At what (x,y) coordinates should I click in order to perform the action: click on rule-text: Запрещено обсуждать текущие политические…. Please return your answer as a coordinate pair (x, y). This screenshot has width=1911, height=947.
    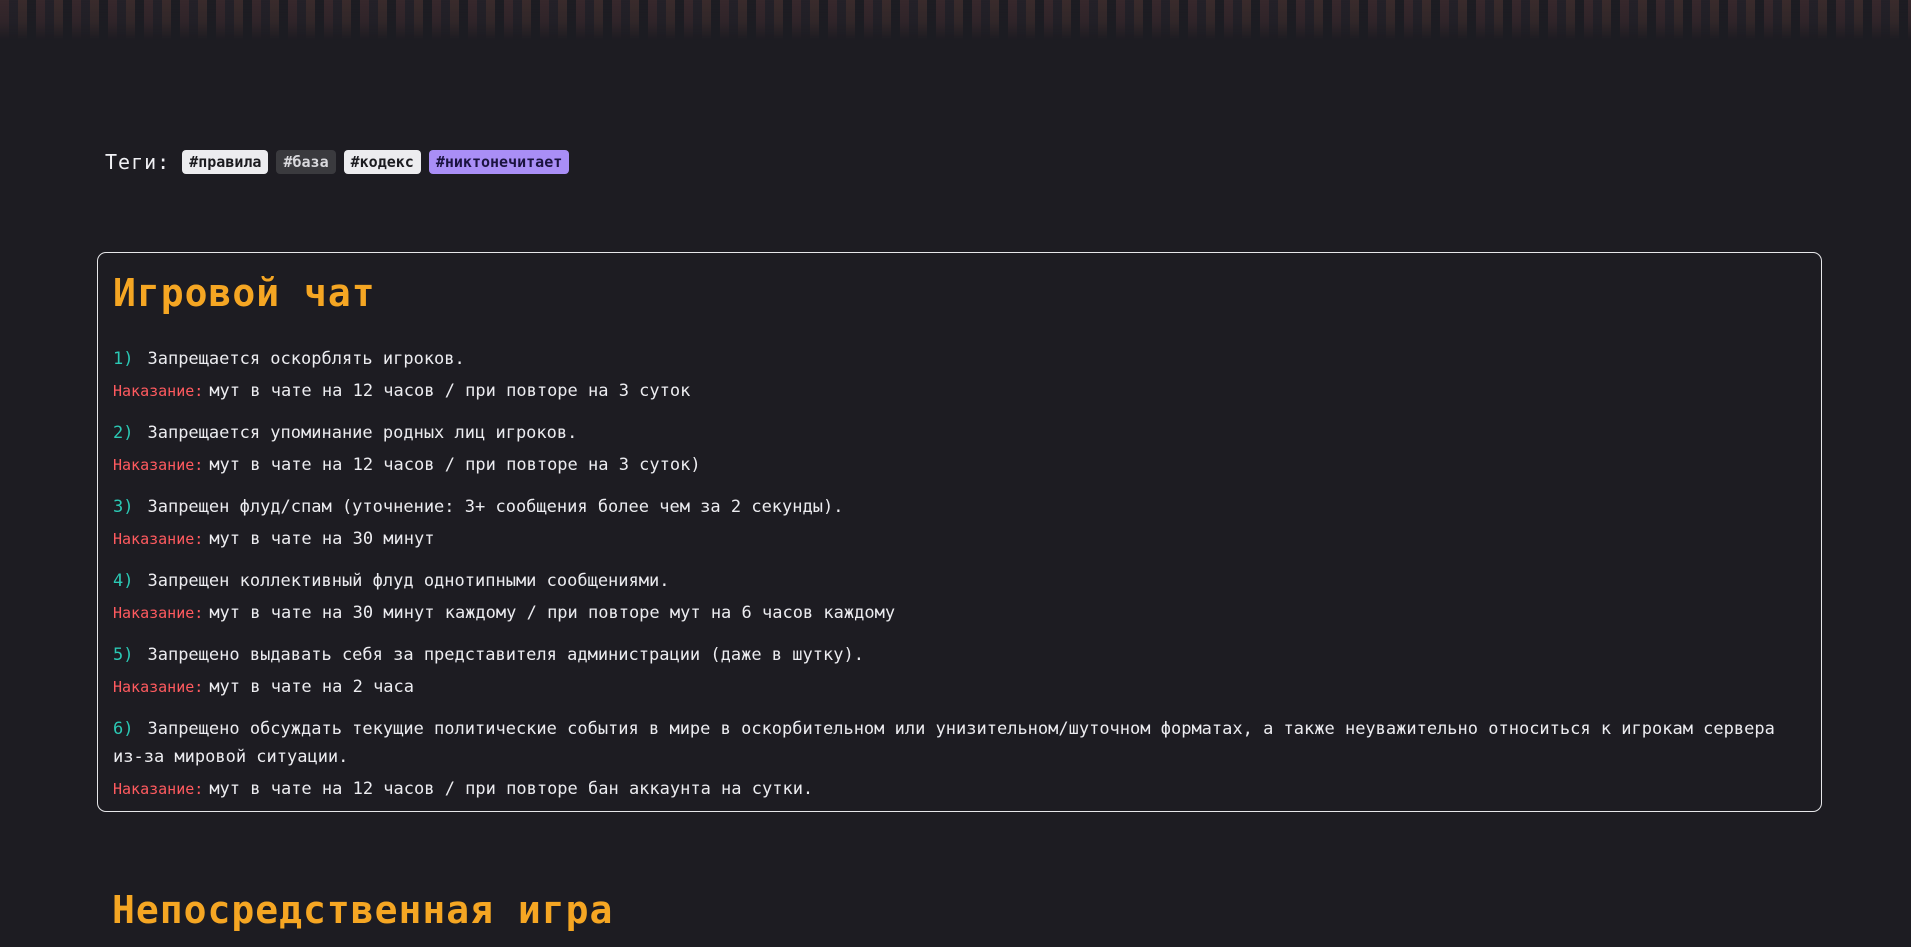
    Looking at the image, I should click on (944, 743).